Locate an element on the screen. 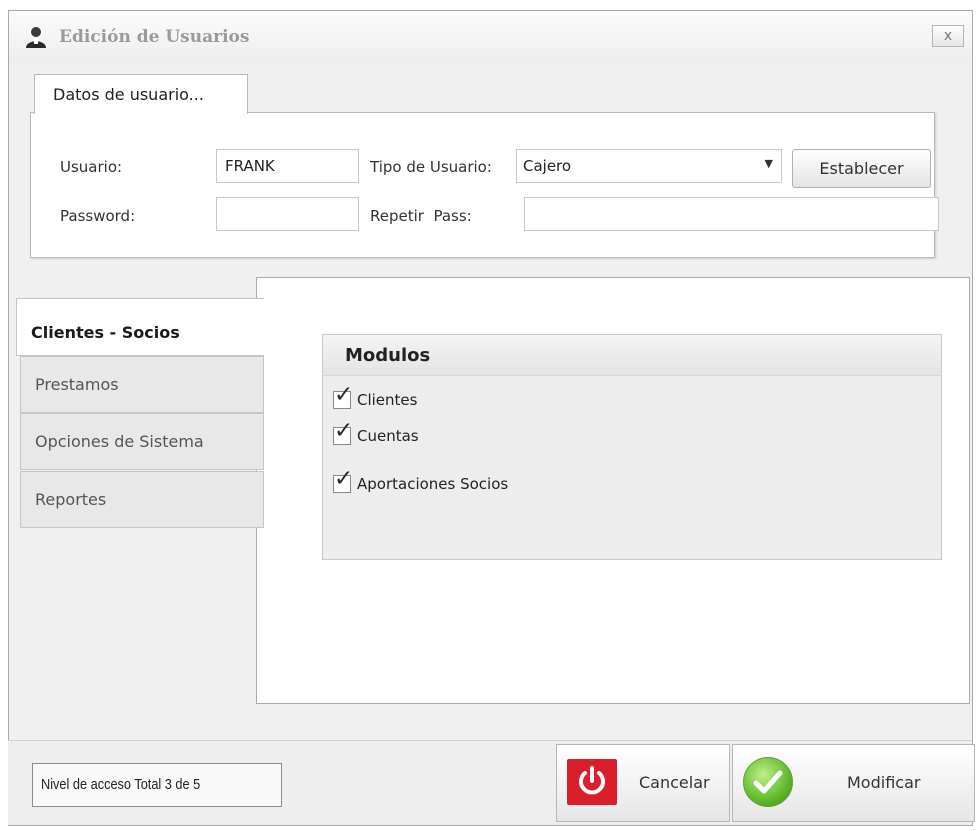 Image resolution: width=979 pixels, height=831 pixels. tab-prestamos: Prestamos is located at coordinates (142, 384).